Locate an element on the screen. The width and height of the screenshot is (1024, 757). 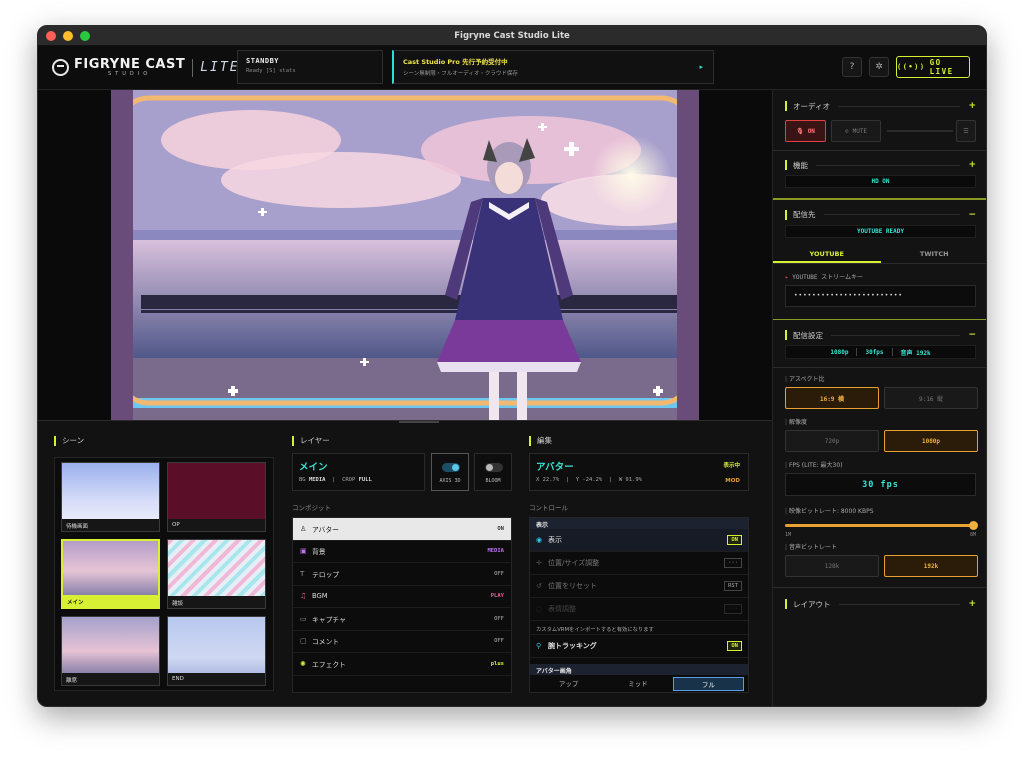
gear-icon: ✲ is located at coordinates (879, 67).